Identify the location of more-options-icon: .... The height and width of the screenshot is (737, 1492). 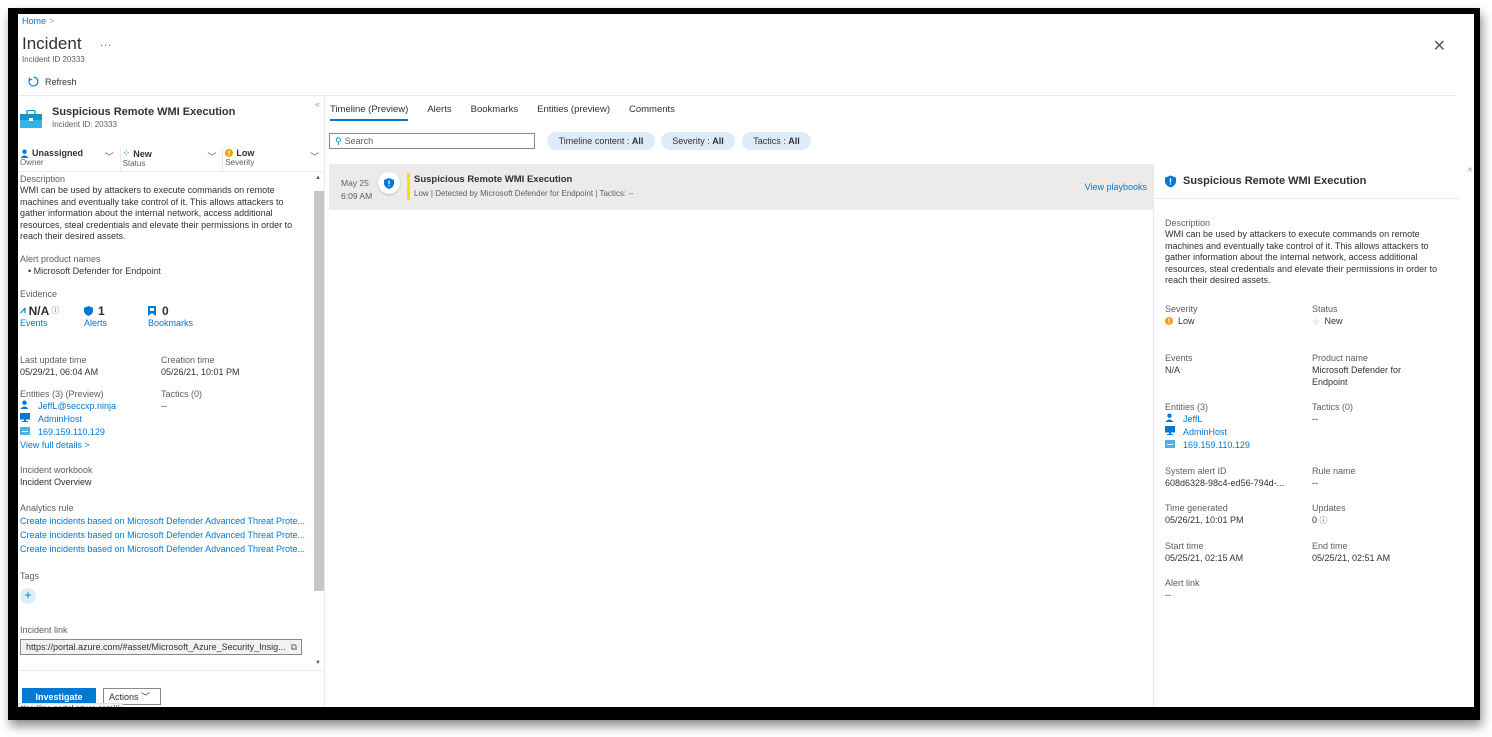
(106, 43).